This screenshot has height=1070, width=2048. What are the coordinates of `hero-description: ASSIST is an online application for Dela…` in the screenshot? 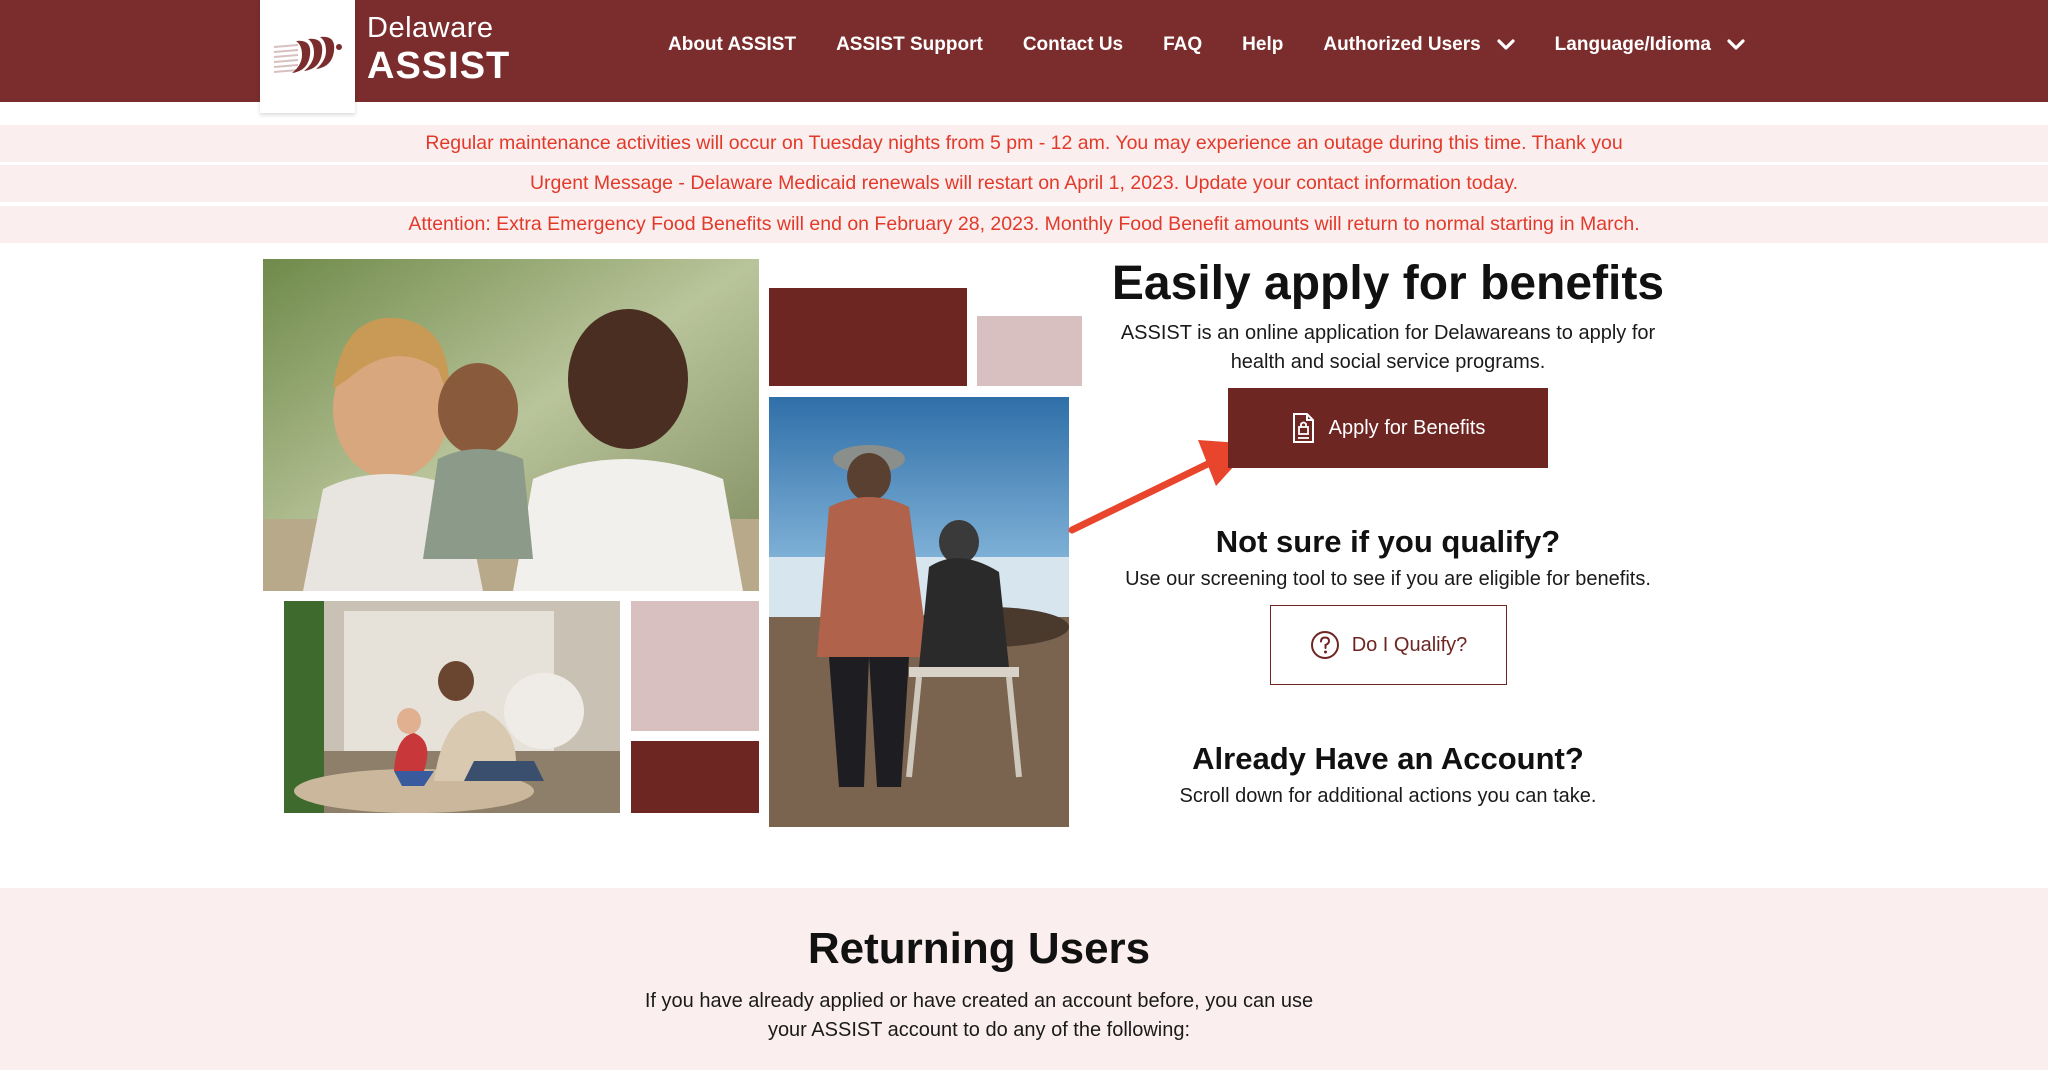 It's located at (1388, 347).